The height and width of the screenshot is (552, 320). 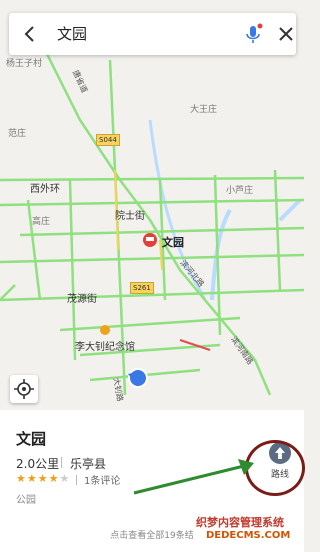 I want to click on map-label: 院士街, so click(x=130, y=216).